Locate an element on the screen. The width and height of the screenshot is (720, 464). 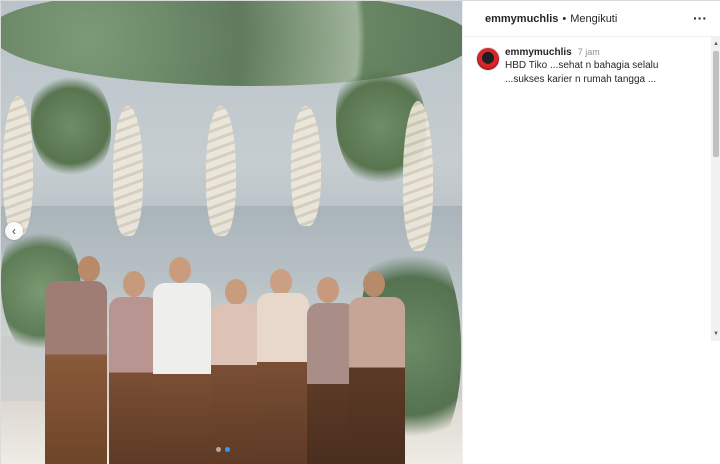
carousel-prev-button: ‹ is located at coordinates (14, 231).